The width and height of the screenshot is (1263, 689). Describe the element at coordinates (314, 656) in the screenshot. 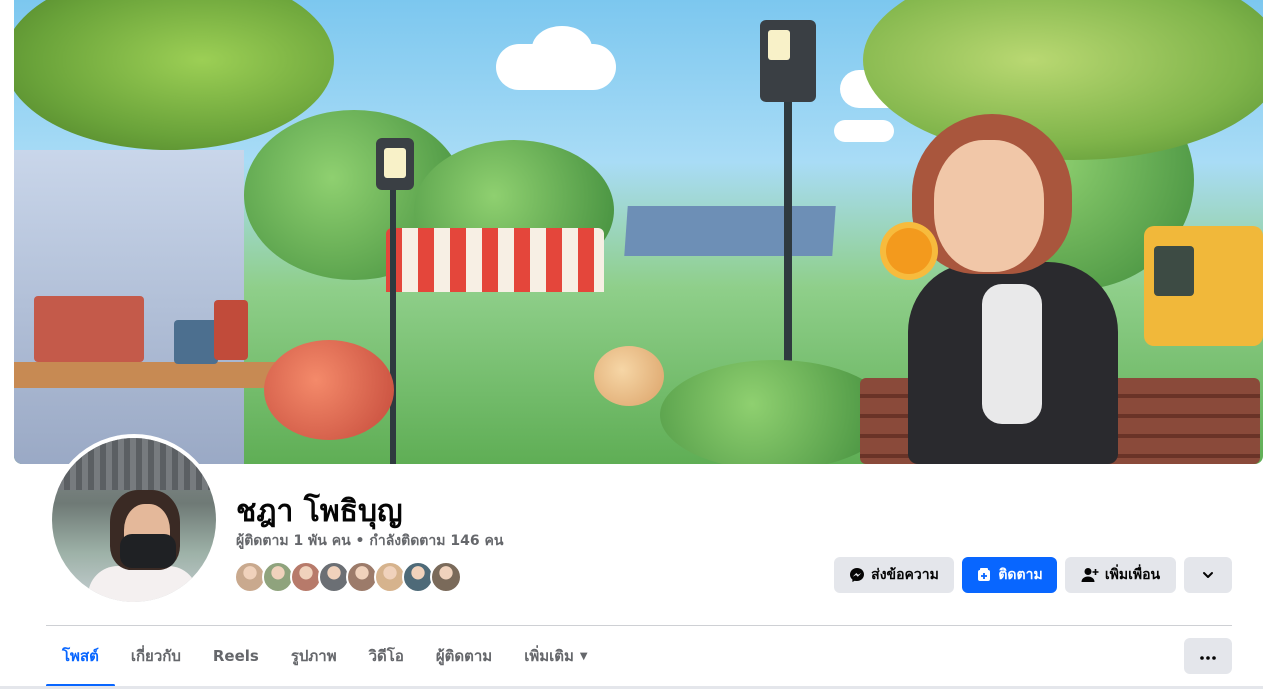

I see `tab-photos: รูปภาพ` at that location.